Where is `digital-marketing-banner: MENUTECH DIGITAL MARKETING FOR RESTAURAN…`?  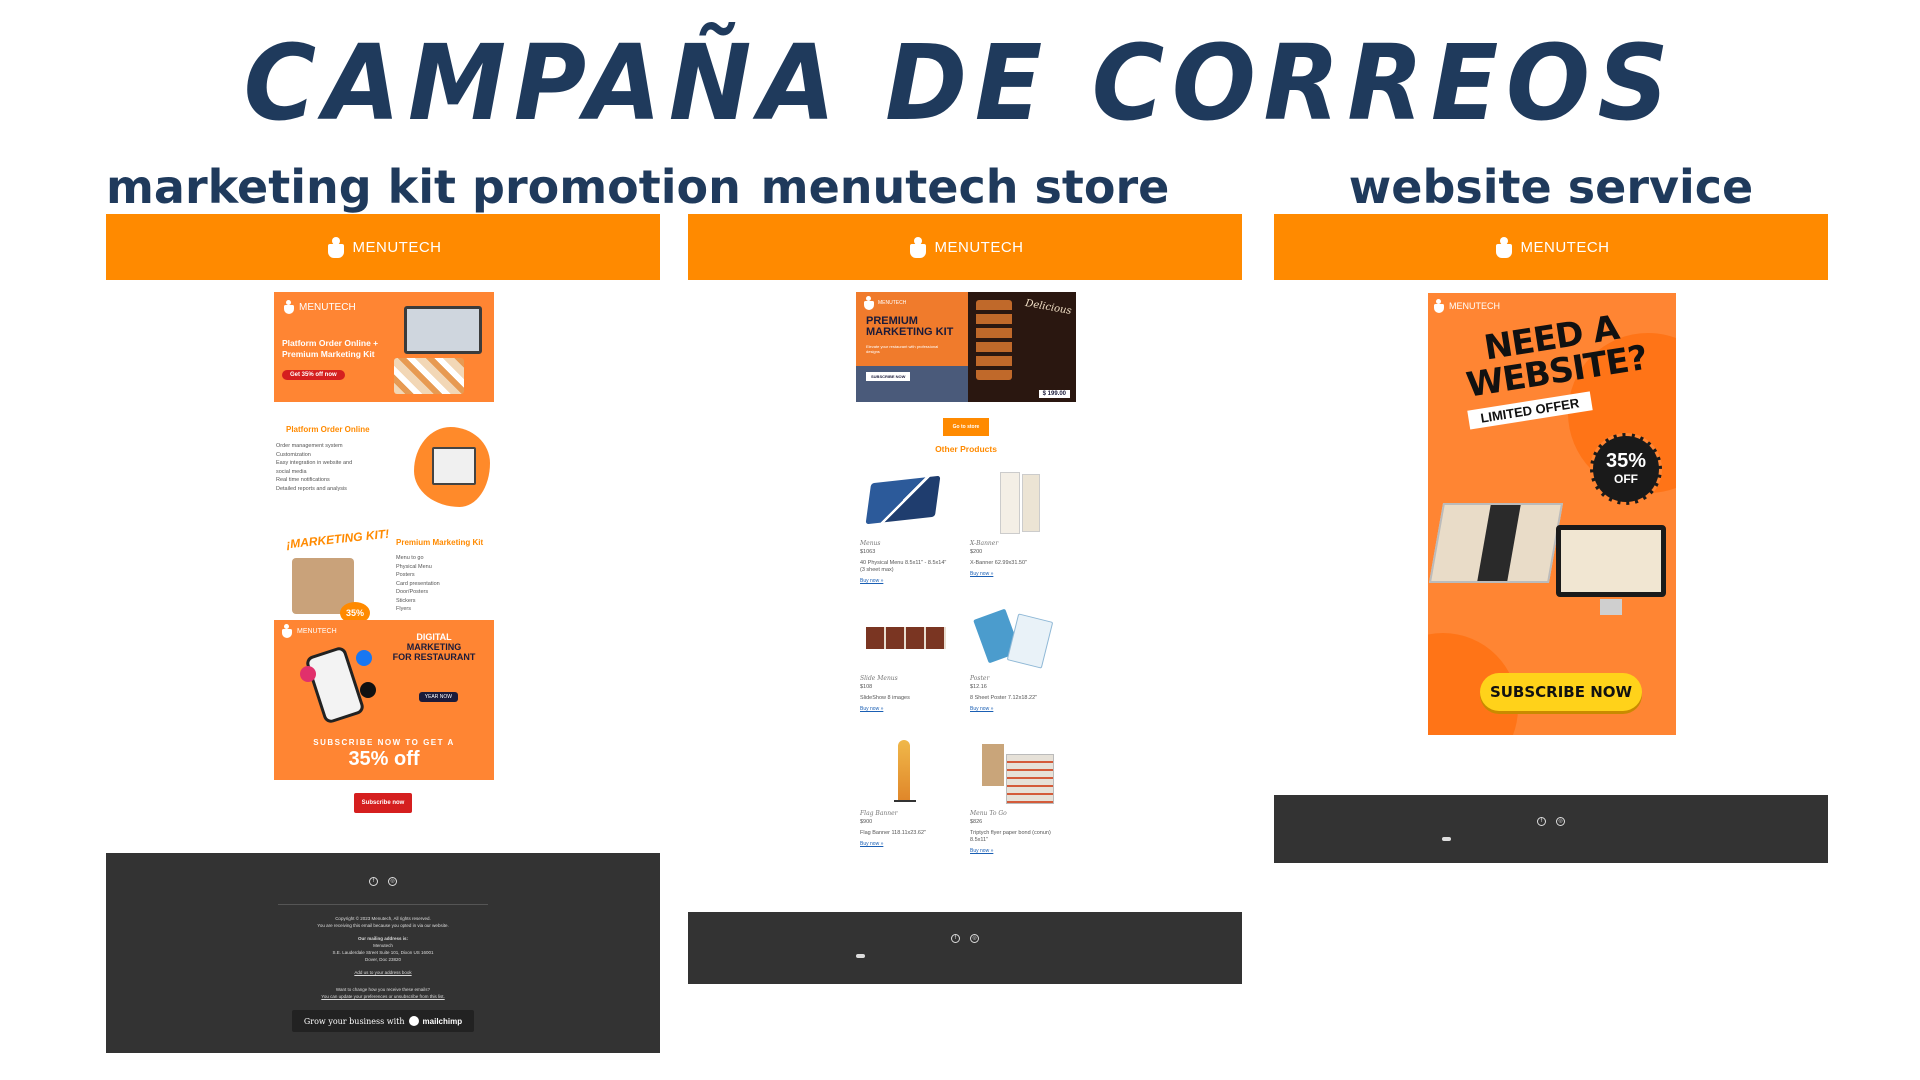
digital-marketing-banner: MENUTECH DIGITAL MARKETING FOR RESTAURAN… is located at coordinates (384, 700).